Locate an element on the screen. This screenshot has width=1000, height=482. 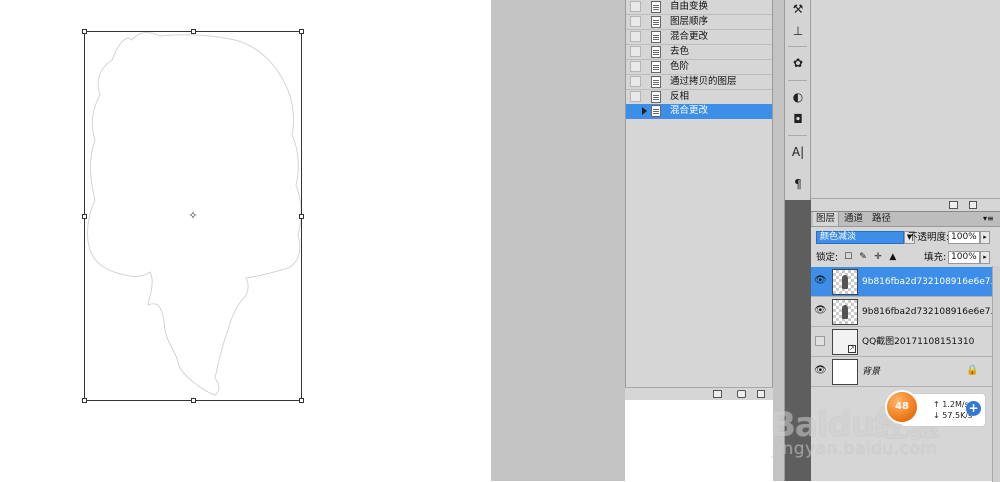
lock-image-icon: ✎ is located at coordinates (863, 257).